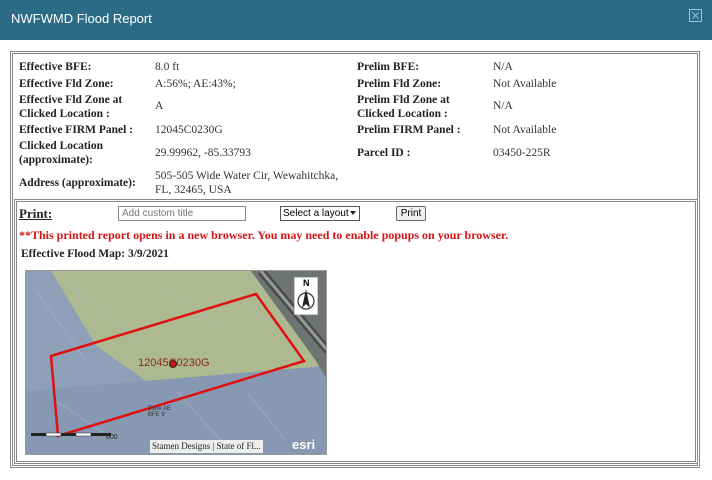 This screenshot has height=480, width=712. Describe the element at coordinates (384, 153) in the screenshot. I see `parcel-id-label: Parcel ID :` at that location.